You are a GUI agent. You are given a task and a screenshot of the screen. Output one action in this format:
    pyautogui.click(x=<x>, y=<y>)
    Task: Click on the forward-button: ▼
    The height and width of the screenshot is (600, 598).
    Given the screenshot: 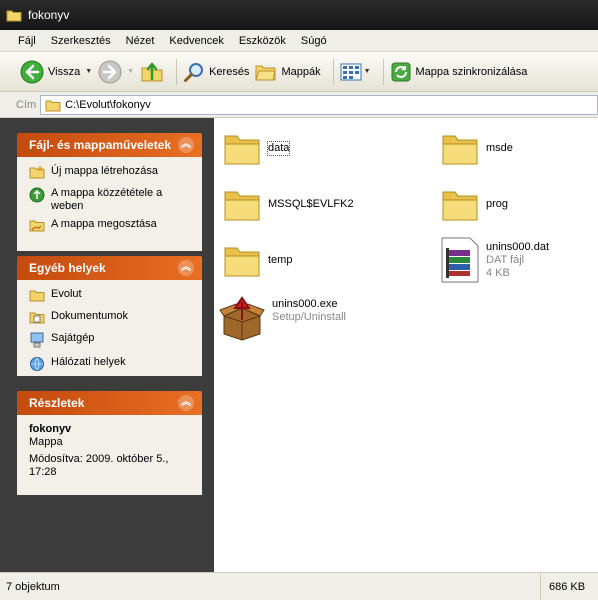 What is the action you would take?
    pyautogui.click(x=116, y=72)
    